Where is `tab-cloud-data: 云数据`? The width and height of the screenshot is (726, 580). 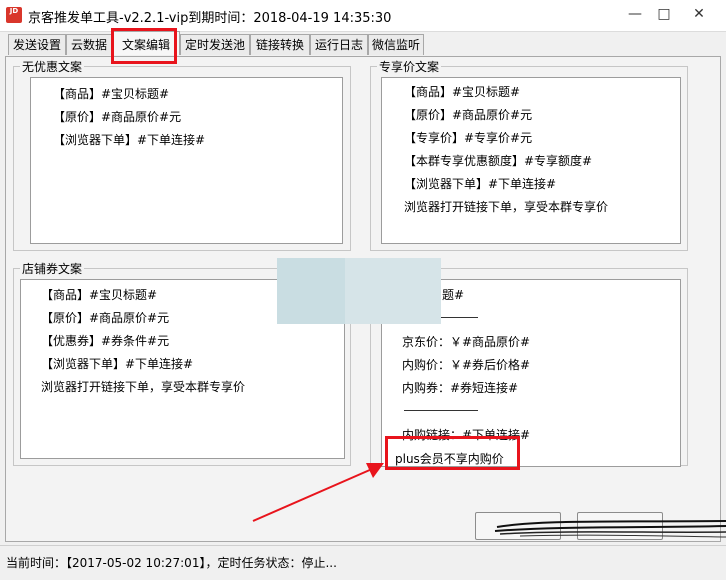
tab-cloud-data: 云数据 is located at coordinates (89, 44).